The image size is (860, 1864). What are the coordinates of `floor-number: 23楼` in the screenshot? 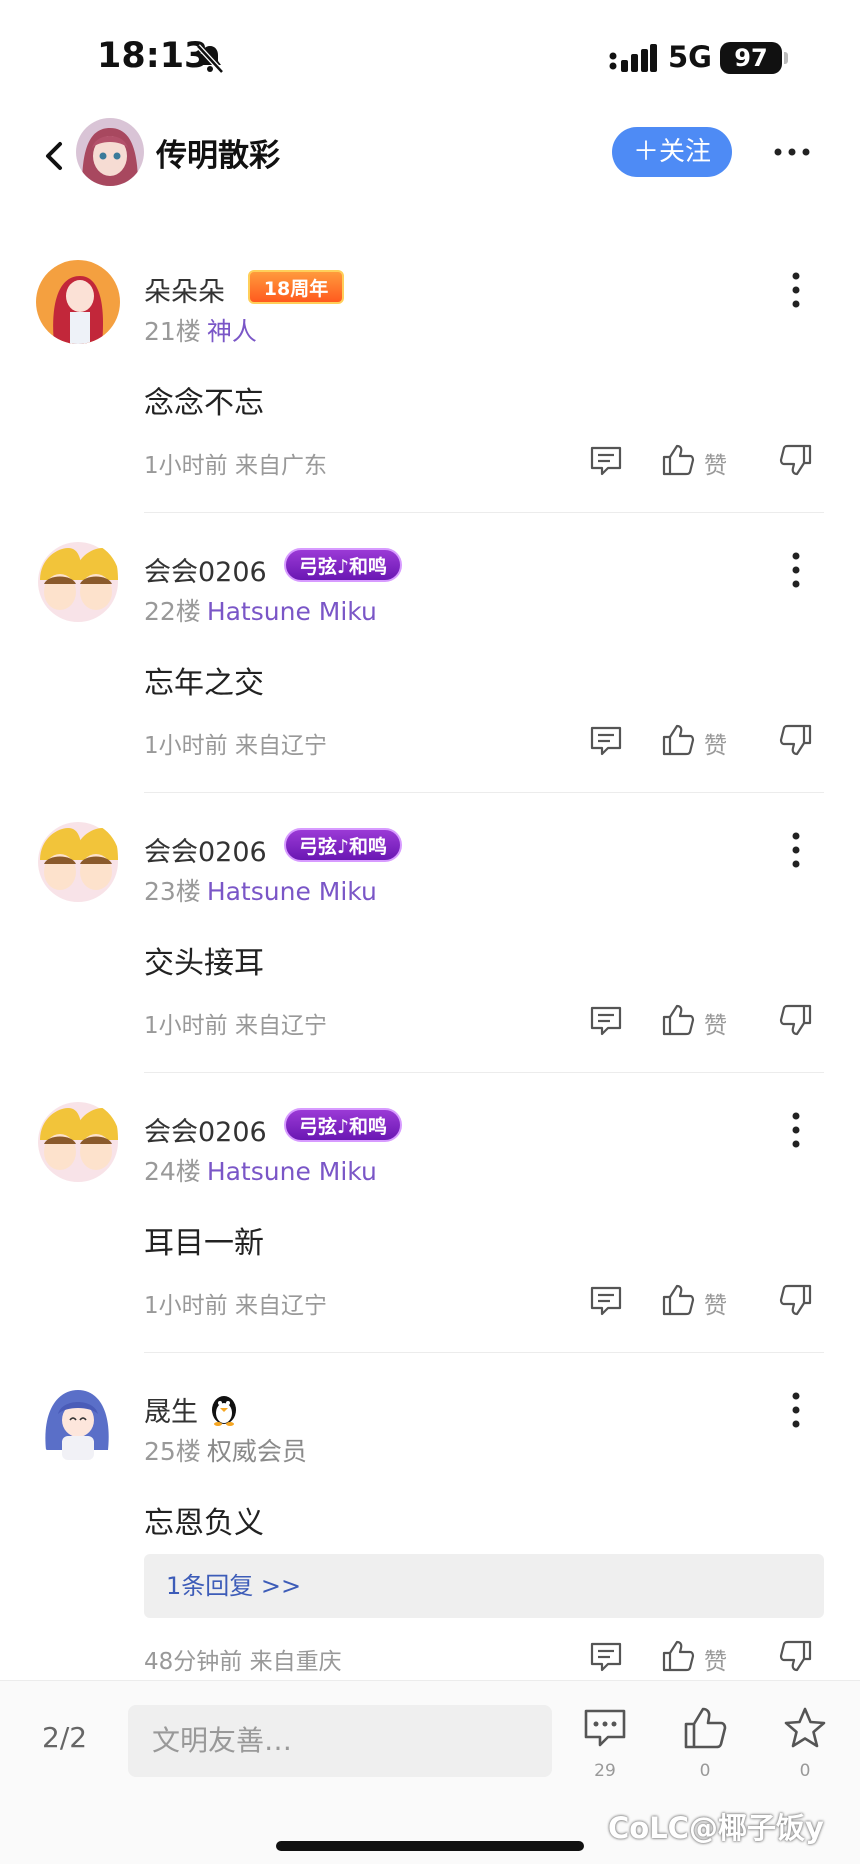 It's located at (172, 891).